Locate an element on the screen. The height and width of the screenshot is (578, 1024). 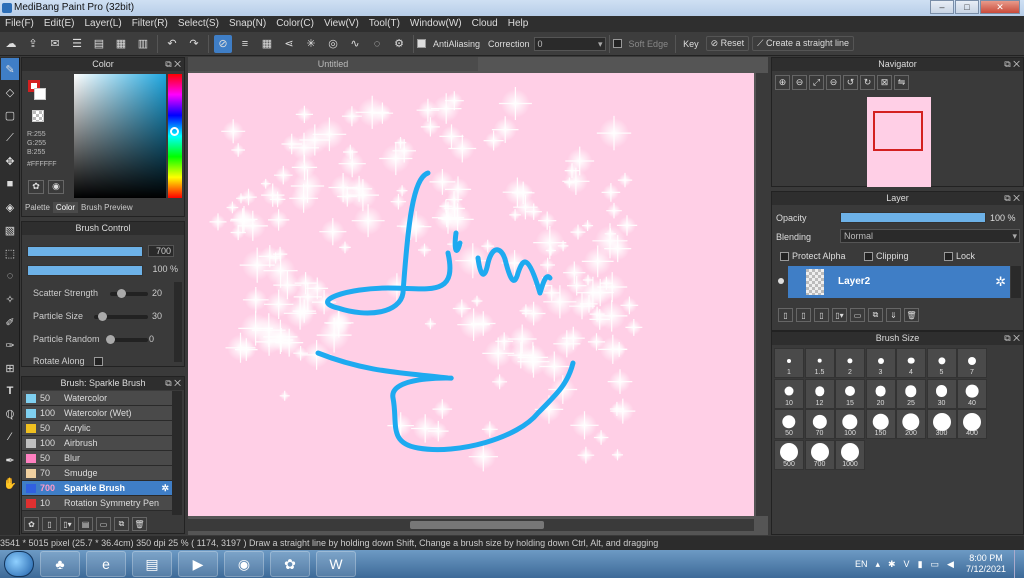
brush-size-preset: 15 is located at coordinates (850, 393).